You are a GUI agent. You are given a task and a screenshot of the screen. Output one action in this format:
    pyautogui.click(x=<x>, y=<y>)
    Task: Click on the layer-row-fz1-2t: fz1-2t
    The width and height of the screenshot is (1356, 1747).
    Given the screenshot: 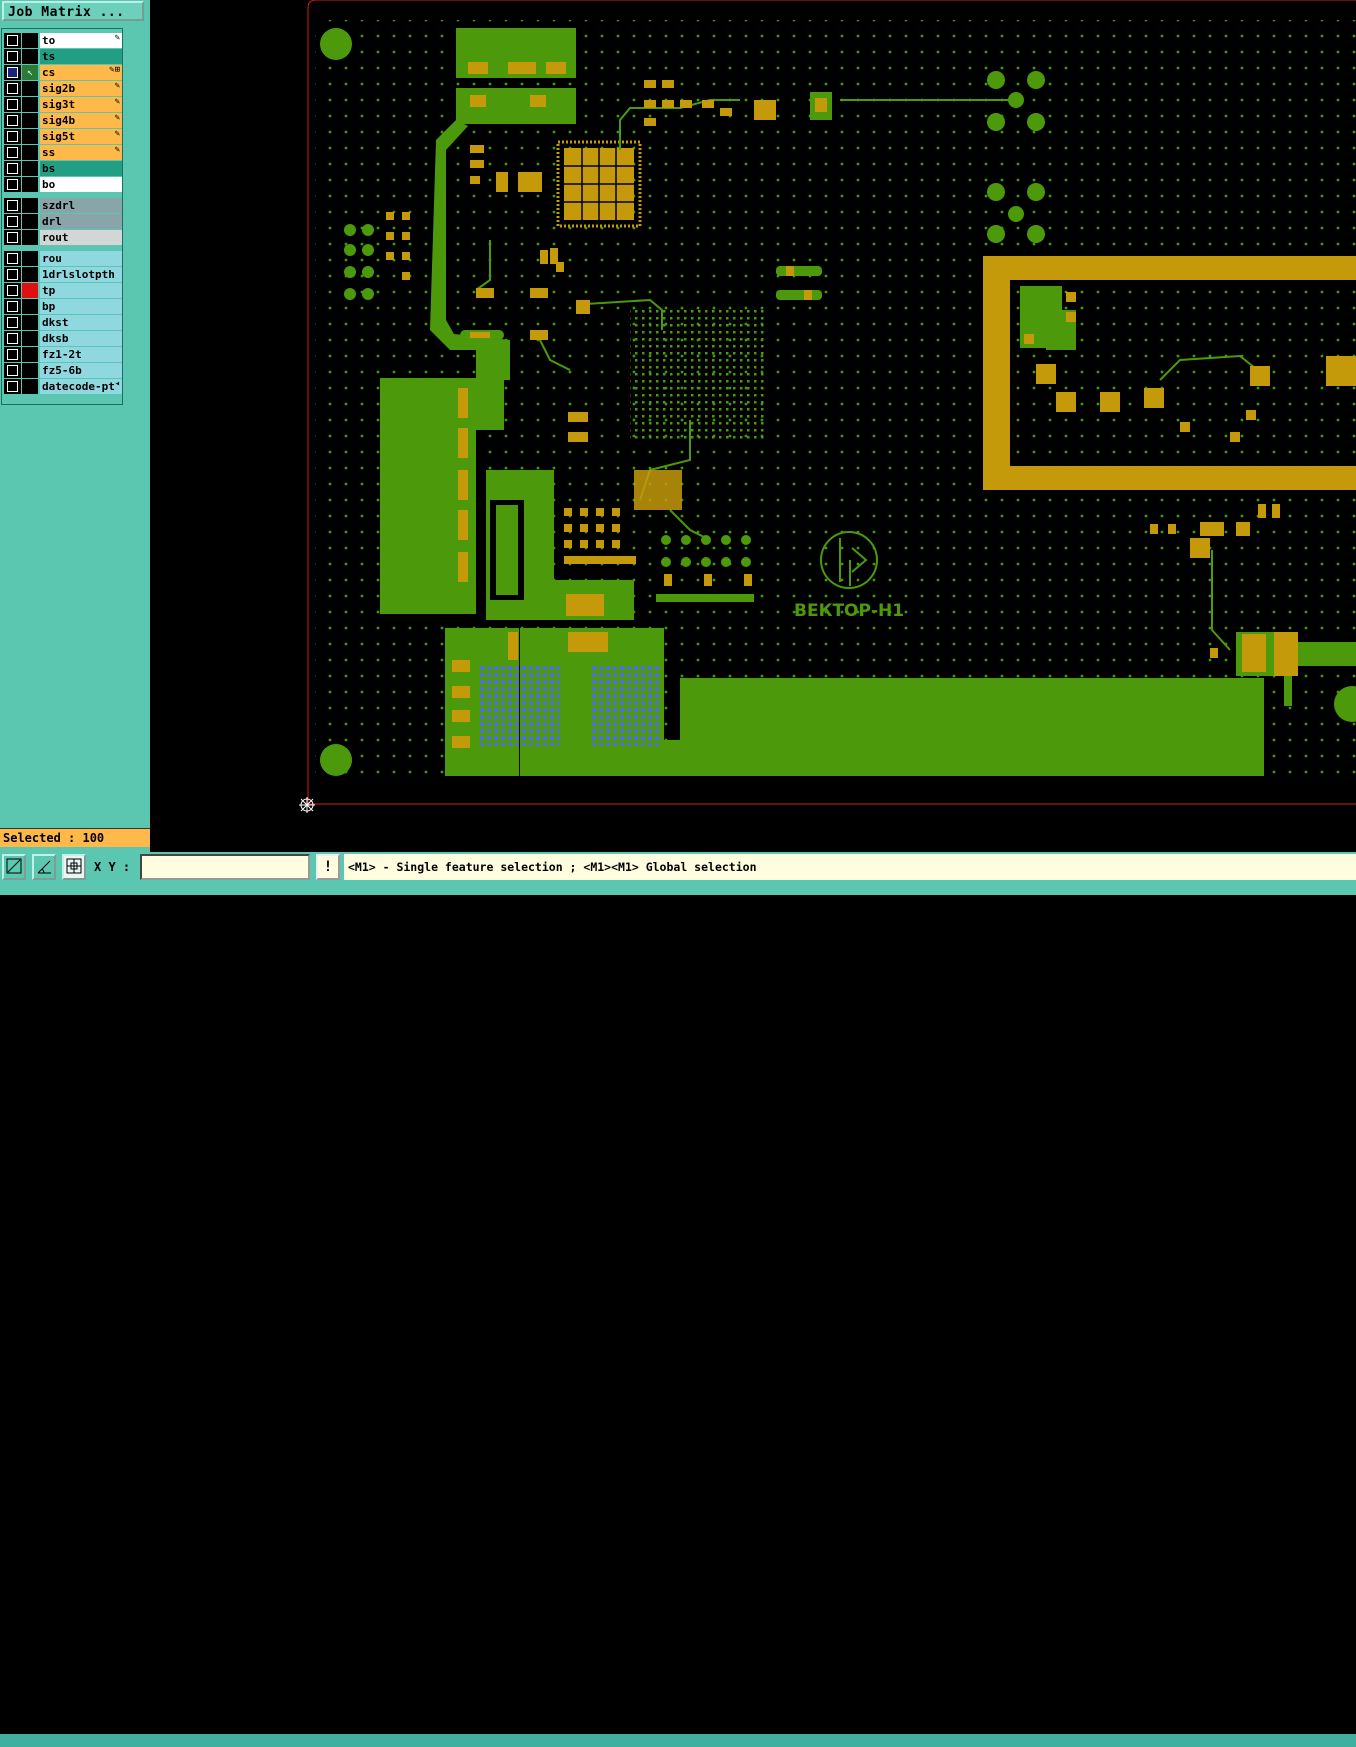 What is the action you would take?
    pyautogui.click(x=63, y=354)
    